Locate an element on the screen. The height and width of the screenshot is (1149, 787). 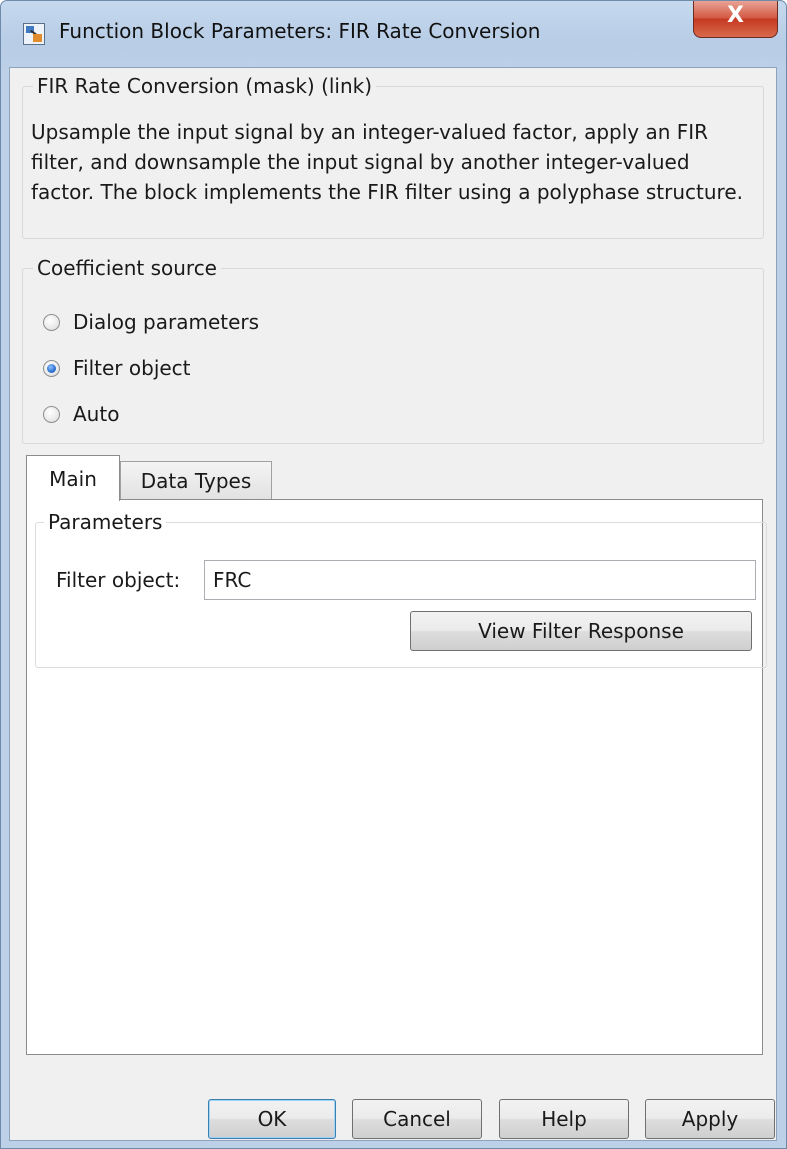
radio-filter-object: Filter object is located at coordinates (117, 368).